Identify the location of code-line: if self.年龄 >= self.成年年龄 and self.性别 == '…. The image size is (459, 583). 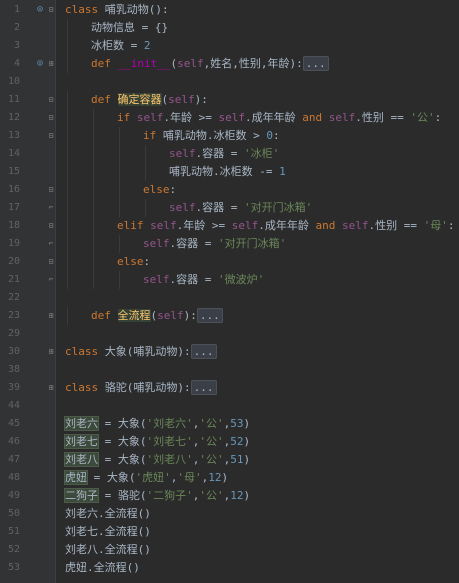
(258, 118).